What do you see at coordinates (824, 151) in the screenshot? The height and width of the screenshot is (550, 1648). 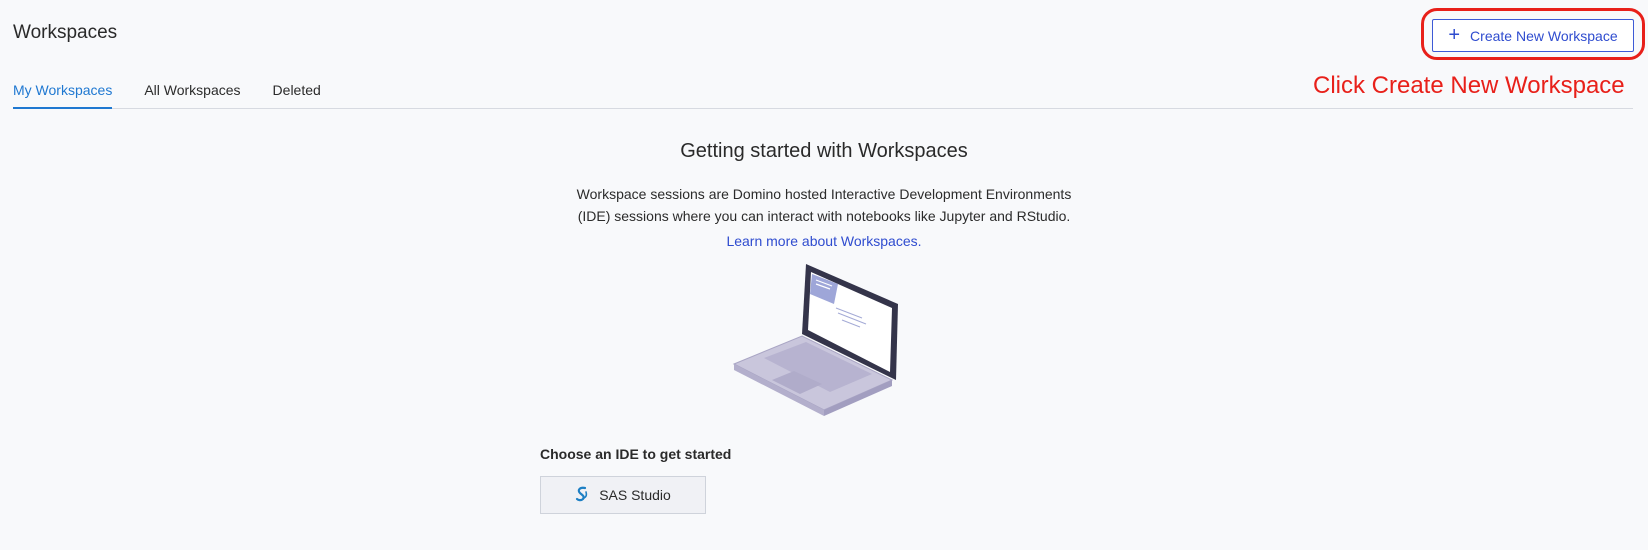 I see `empty-state-heading: Getting started with Workspaces` at bounding box center [824, 151].